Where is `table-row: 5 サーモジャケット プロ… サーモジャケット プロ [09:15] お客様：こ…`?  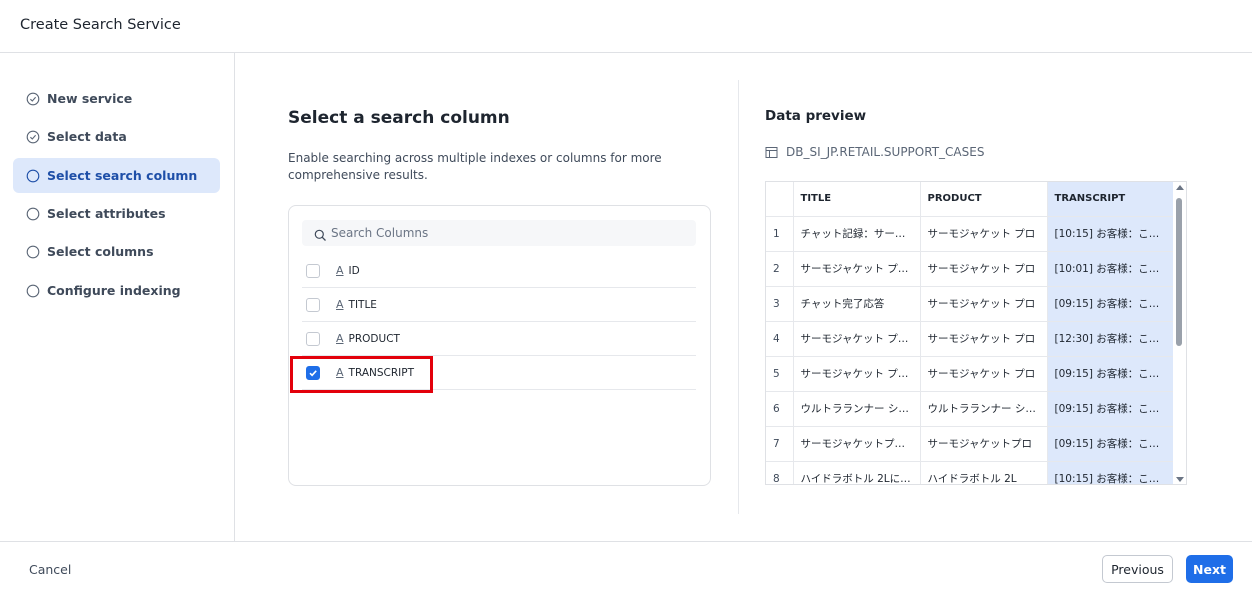
table-row: 5 サーモジャケット プロ… サーモジャケット プロ [09:15] お客様：こ… is located at coordinates (970, 374).